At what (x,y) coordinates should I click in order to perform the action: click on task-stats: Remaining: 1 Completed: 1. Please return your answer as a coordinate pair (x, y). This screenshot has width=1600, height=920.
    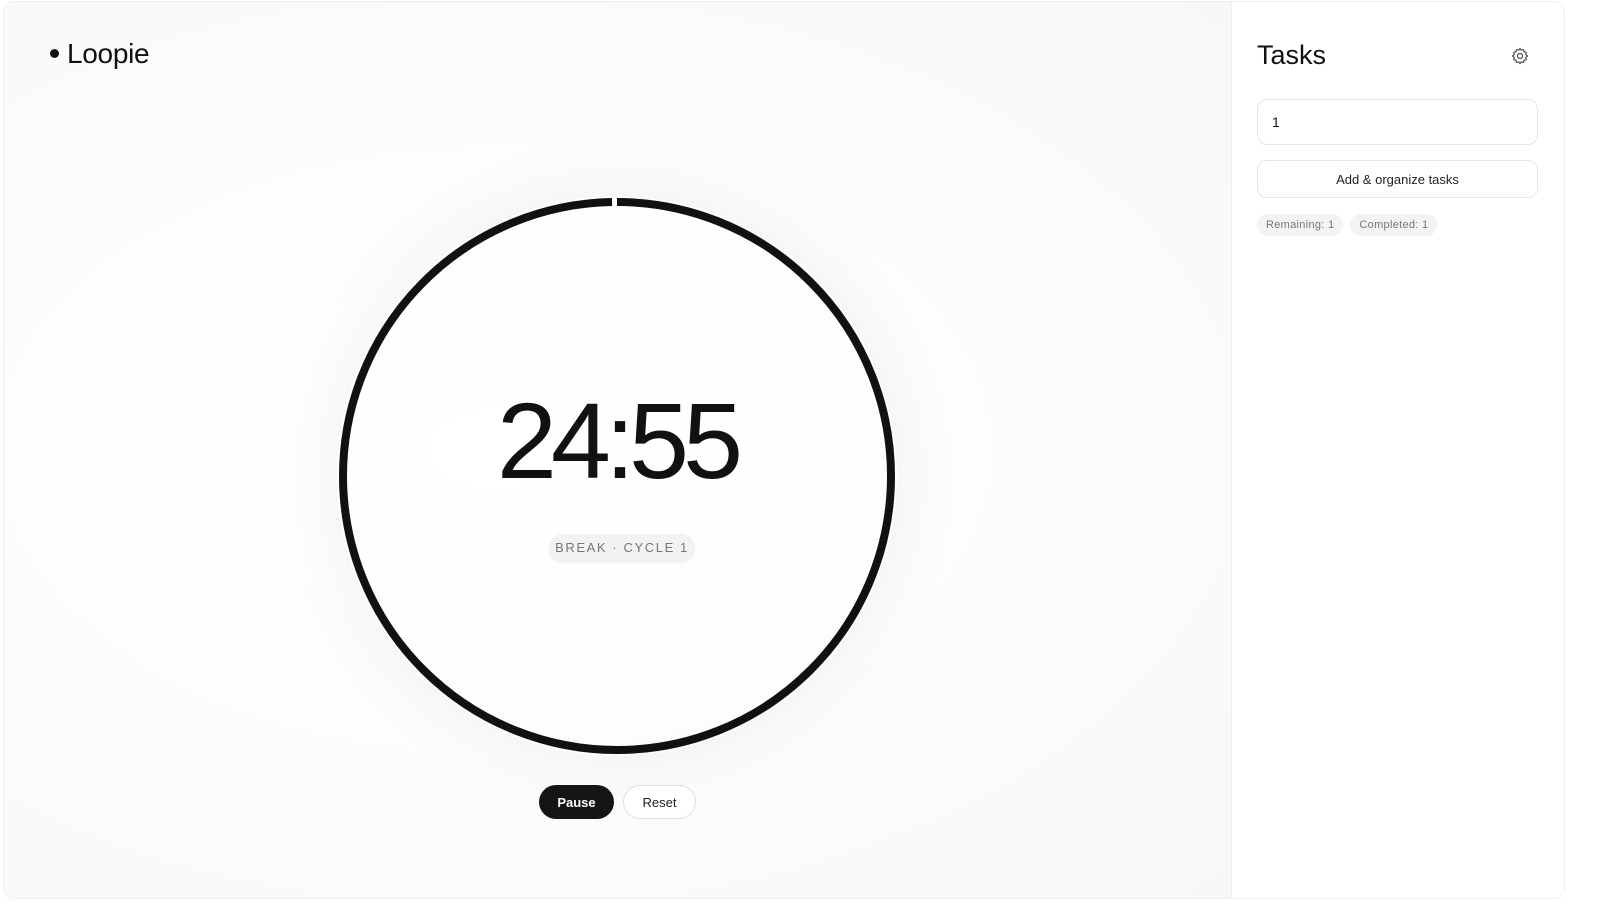
    Looking at the image, I should click on (1347, 225).